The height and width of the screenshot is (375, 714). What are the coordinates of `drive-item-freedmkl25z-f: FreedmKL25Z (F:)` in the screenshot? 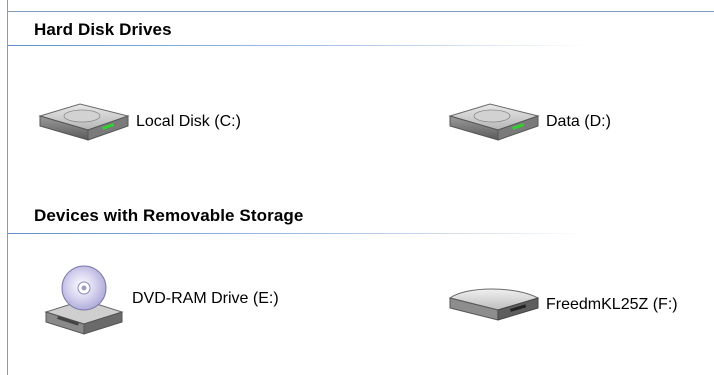 It's located at (562, 305).